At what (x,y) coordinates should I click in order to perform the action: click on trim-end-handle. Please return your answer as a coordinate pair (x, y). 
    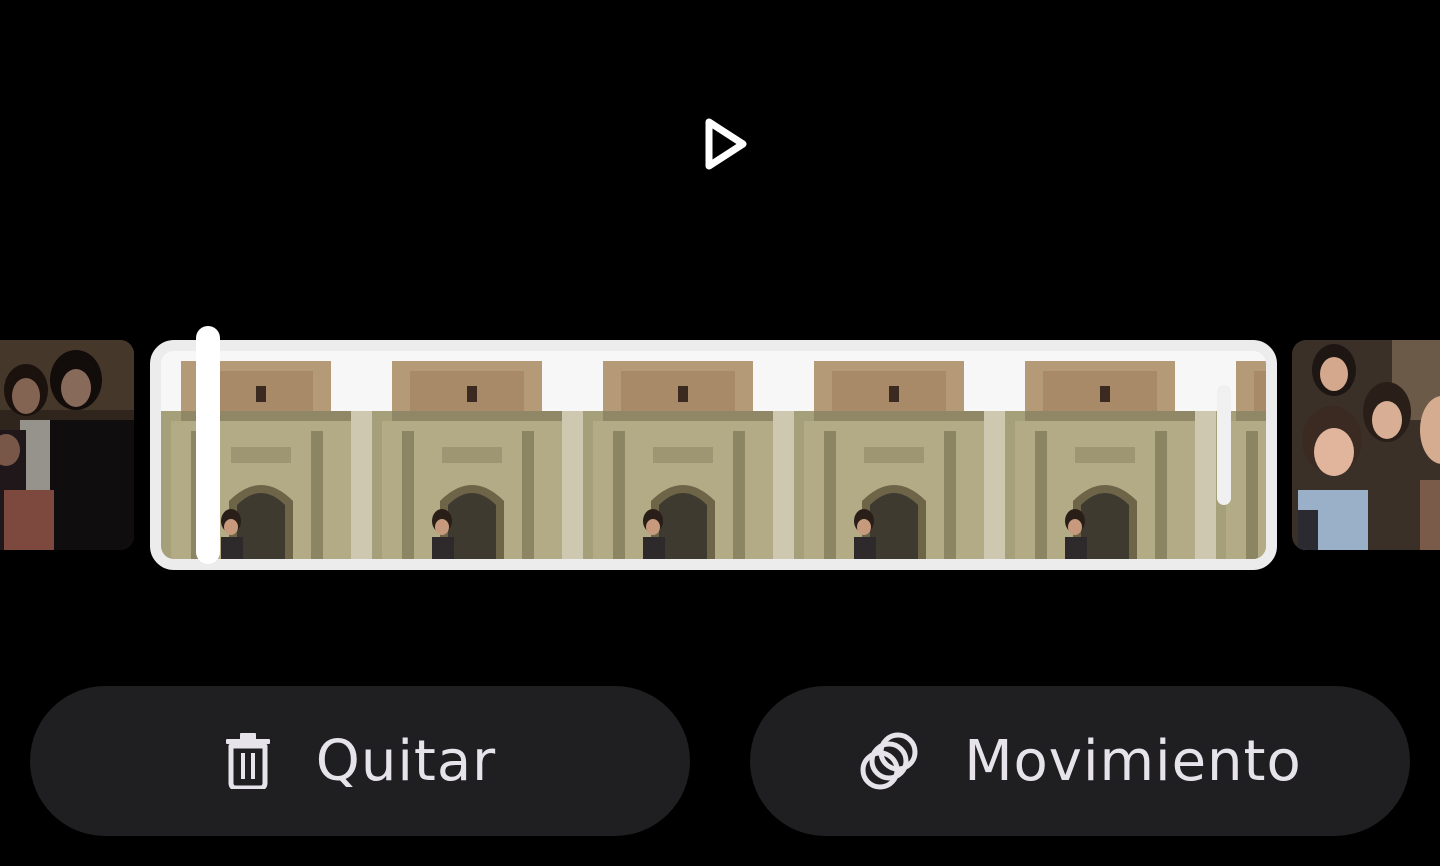
    Looking at the image, I should click on (1224, 445).